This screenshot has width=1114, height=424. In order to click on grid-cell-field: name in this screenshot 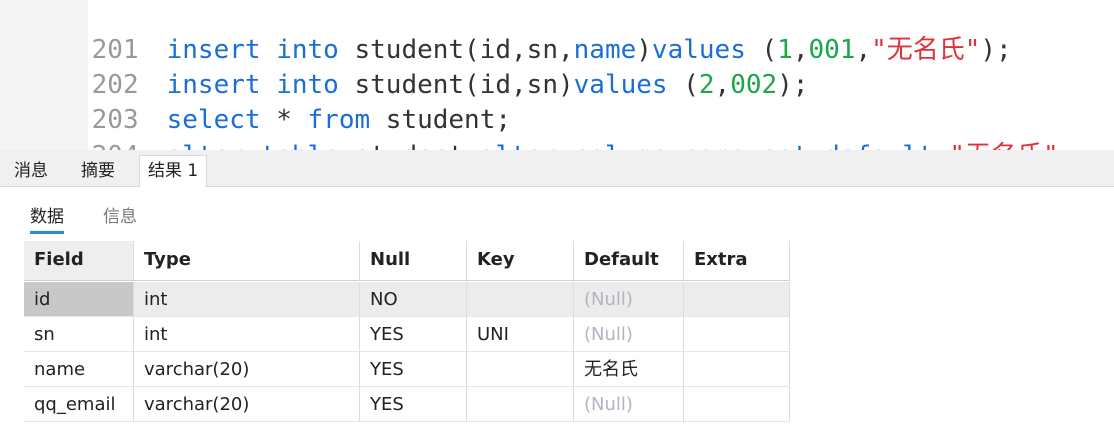, I will do `click(79, 369)`.